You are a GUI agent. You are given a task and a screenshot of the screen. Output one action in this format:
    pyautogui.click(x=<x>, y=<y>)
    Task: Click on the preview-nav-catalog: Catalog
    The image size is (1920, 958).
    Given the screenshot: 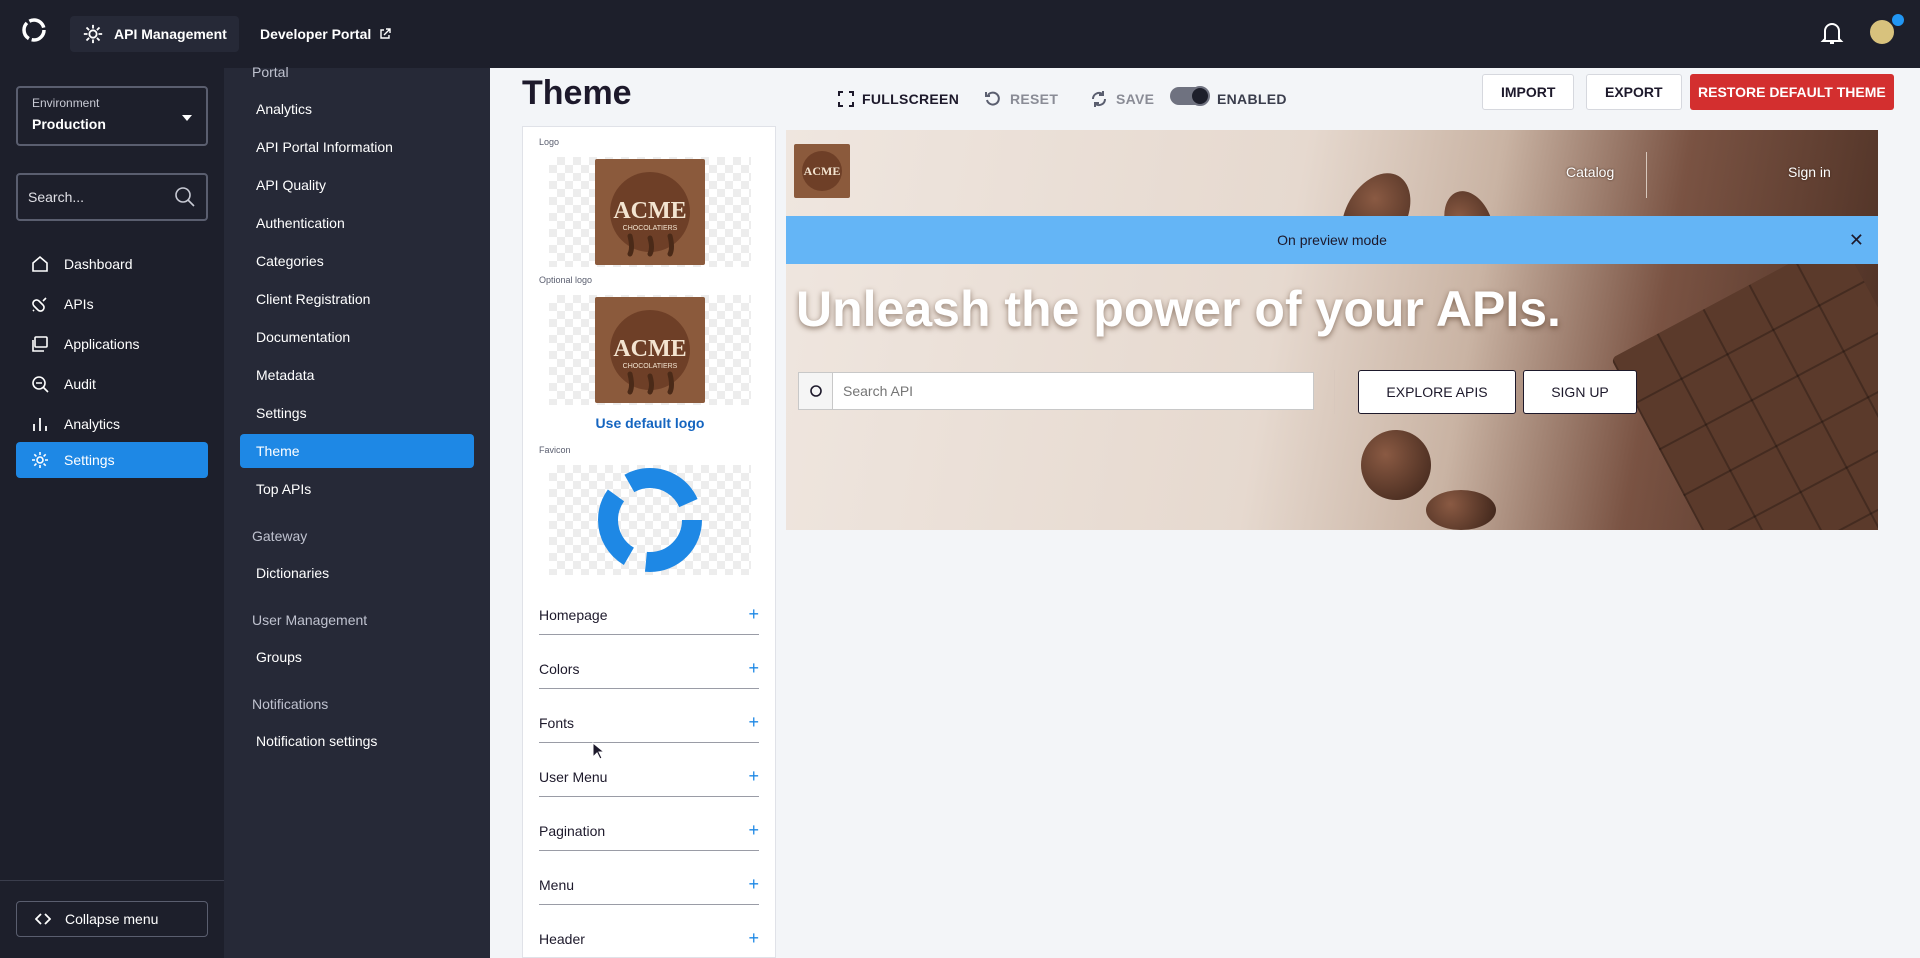 What is the action you would take?
    pyautogui.click(x=1590, y=172)
    